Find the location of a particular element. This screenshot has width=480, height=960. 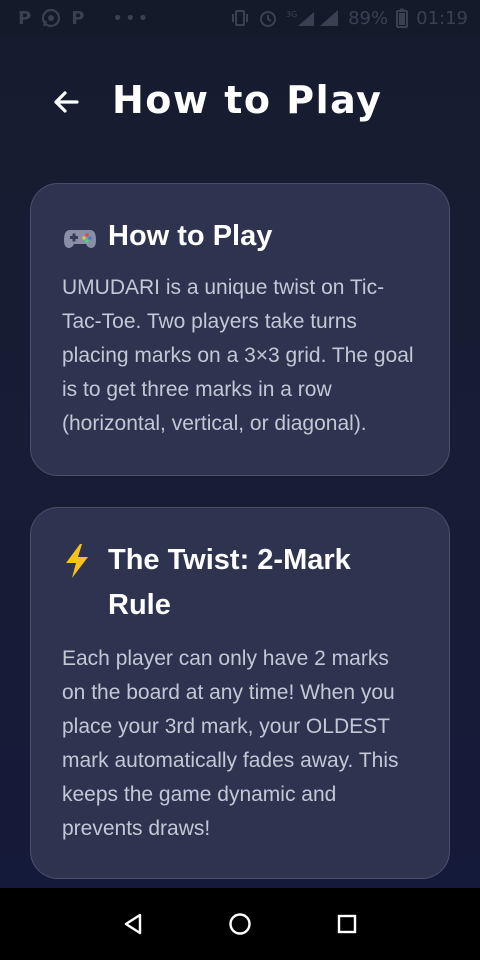

system-nav-bar is located at coordinates (240, 924).